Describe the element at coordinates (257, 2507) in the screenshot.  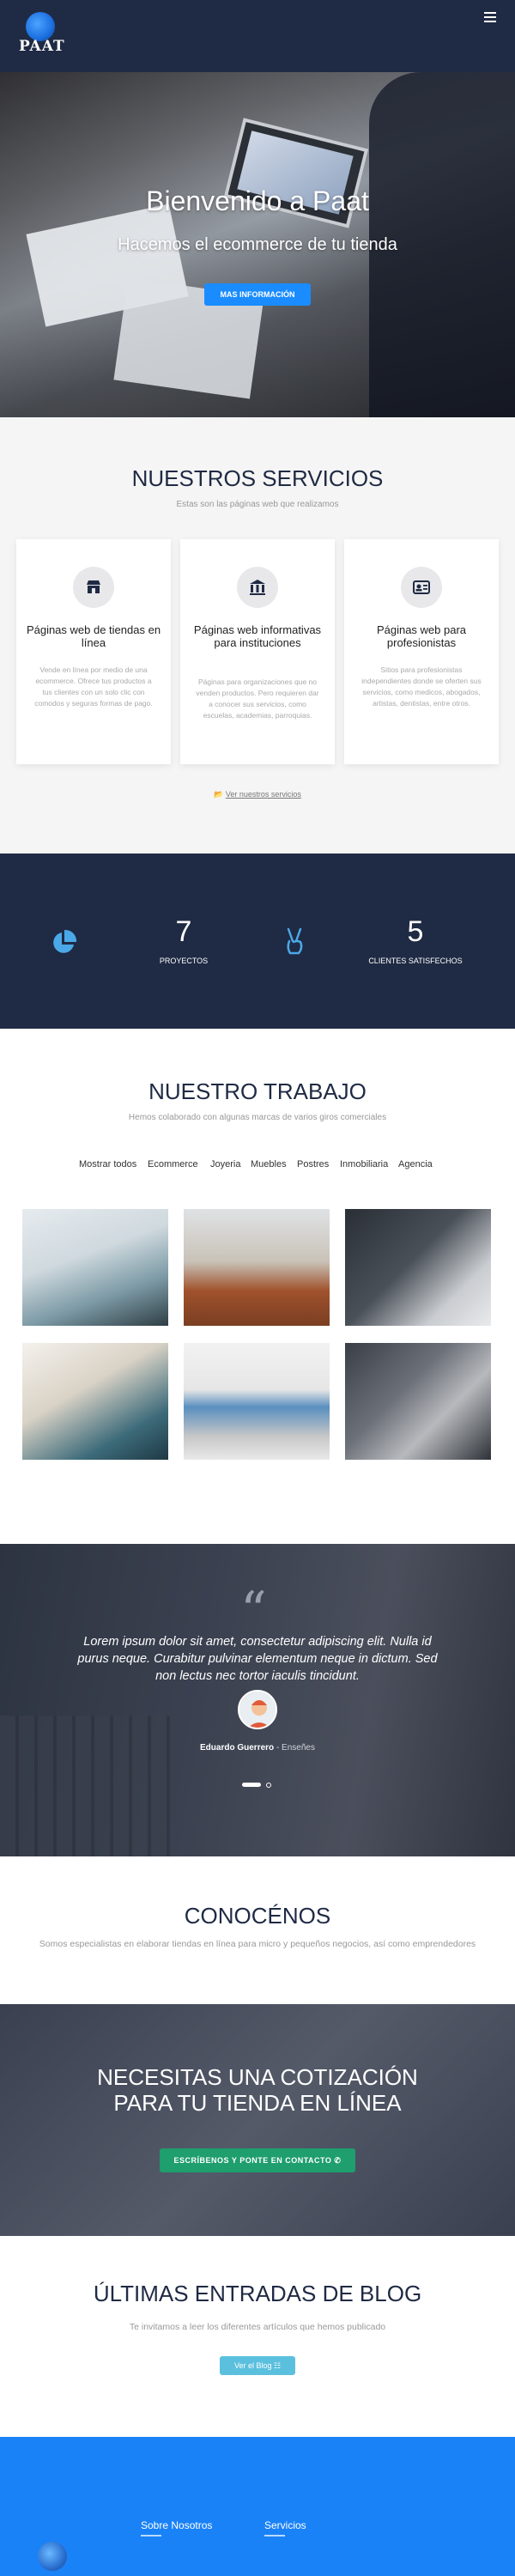
I see `site-footer: Sobre Nosotros Servicios` at that location.